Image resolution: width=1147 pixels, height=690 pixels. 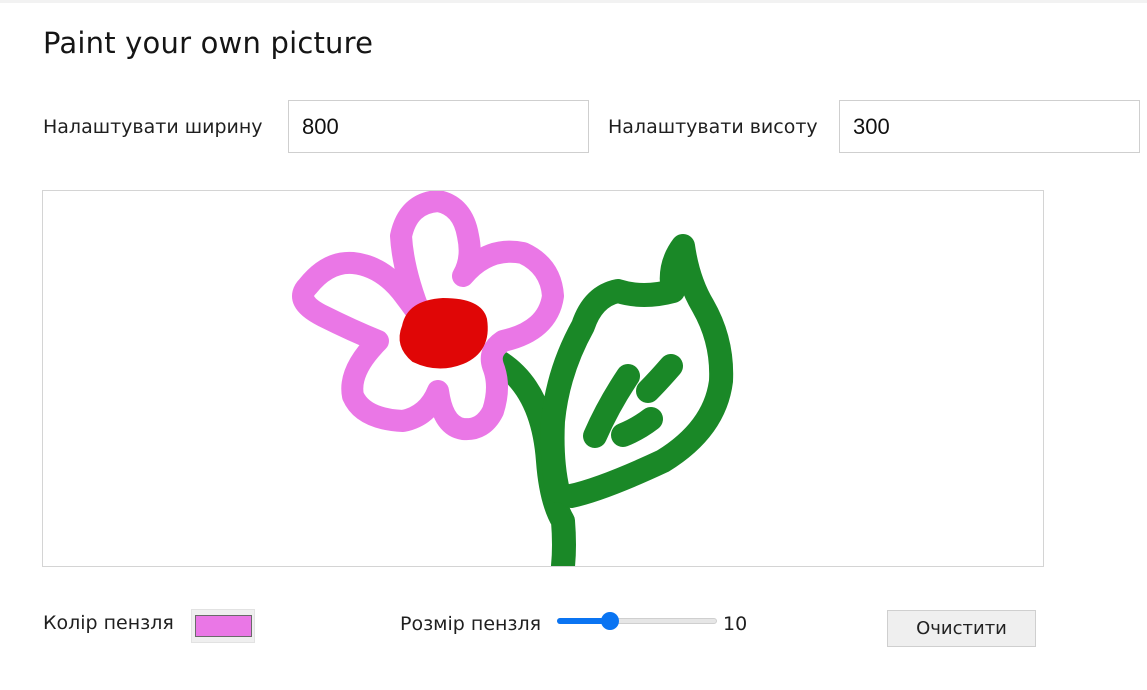 I want to click on slider-thumb, so click(x=610, y=621).